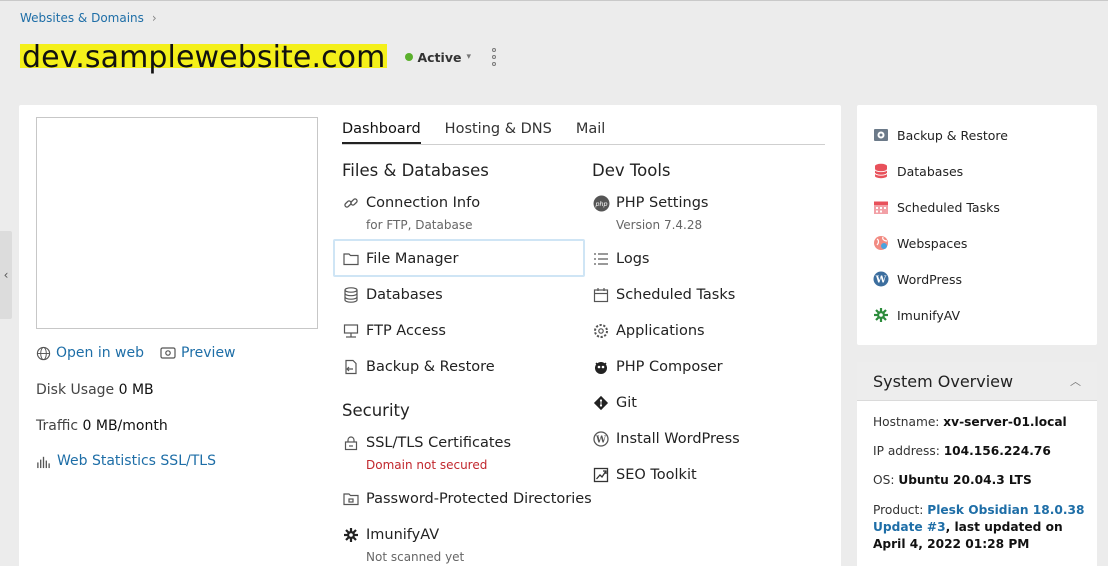 Image resolution: width=1108 pixels, height=566 pixels. Describe the element at coordinates (881, 243) in the screenshot. I see `webspaces-icon` at that location.